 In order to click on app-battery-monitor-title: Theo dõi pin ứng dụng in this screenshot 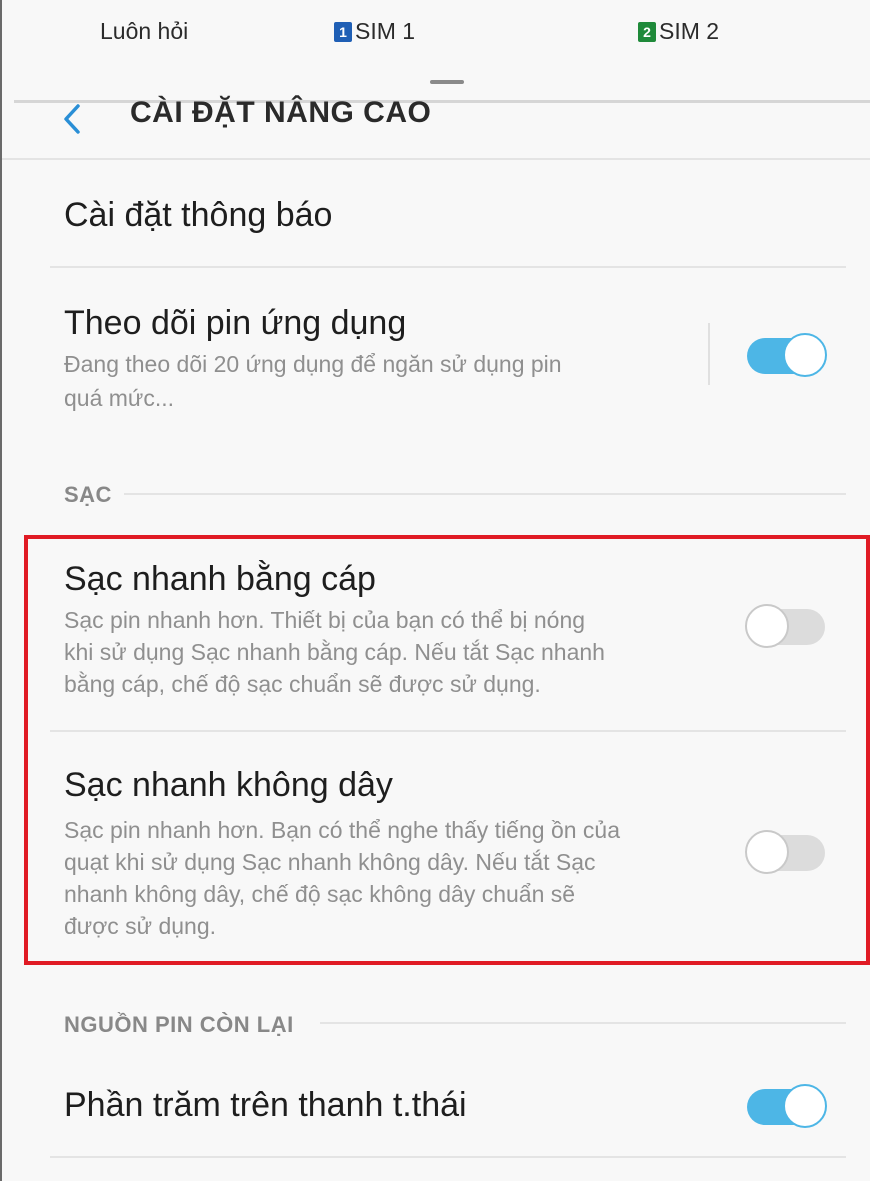, I will do `click(235, 323)`.